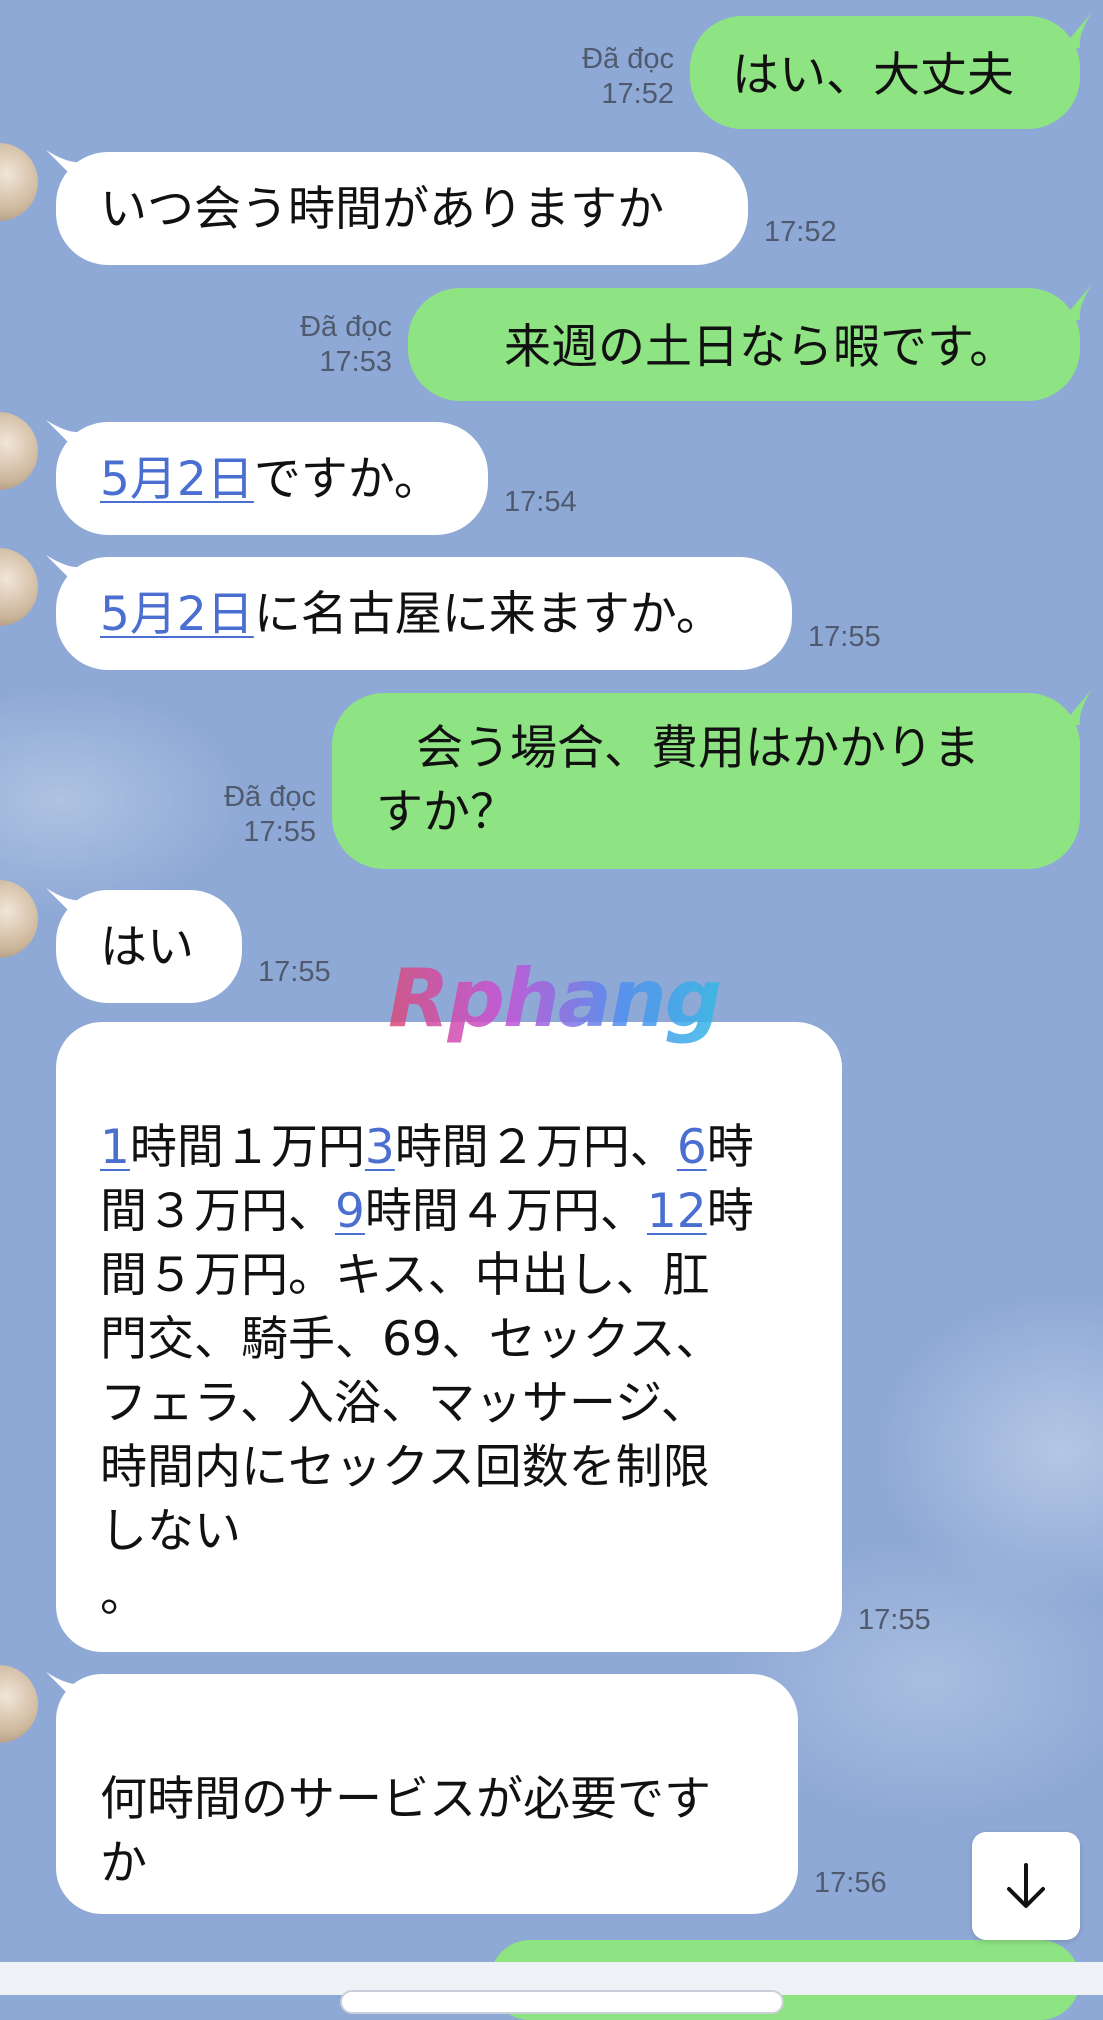 This screenshot has width=1103, height=2020. I want to click on message-text-line: 間５万円。キス、中出し、肛, so click(405, 1275).